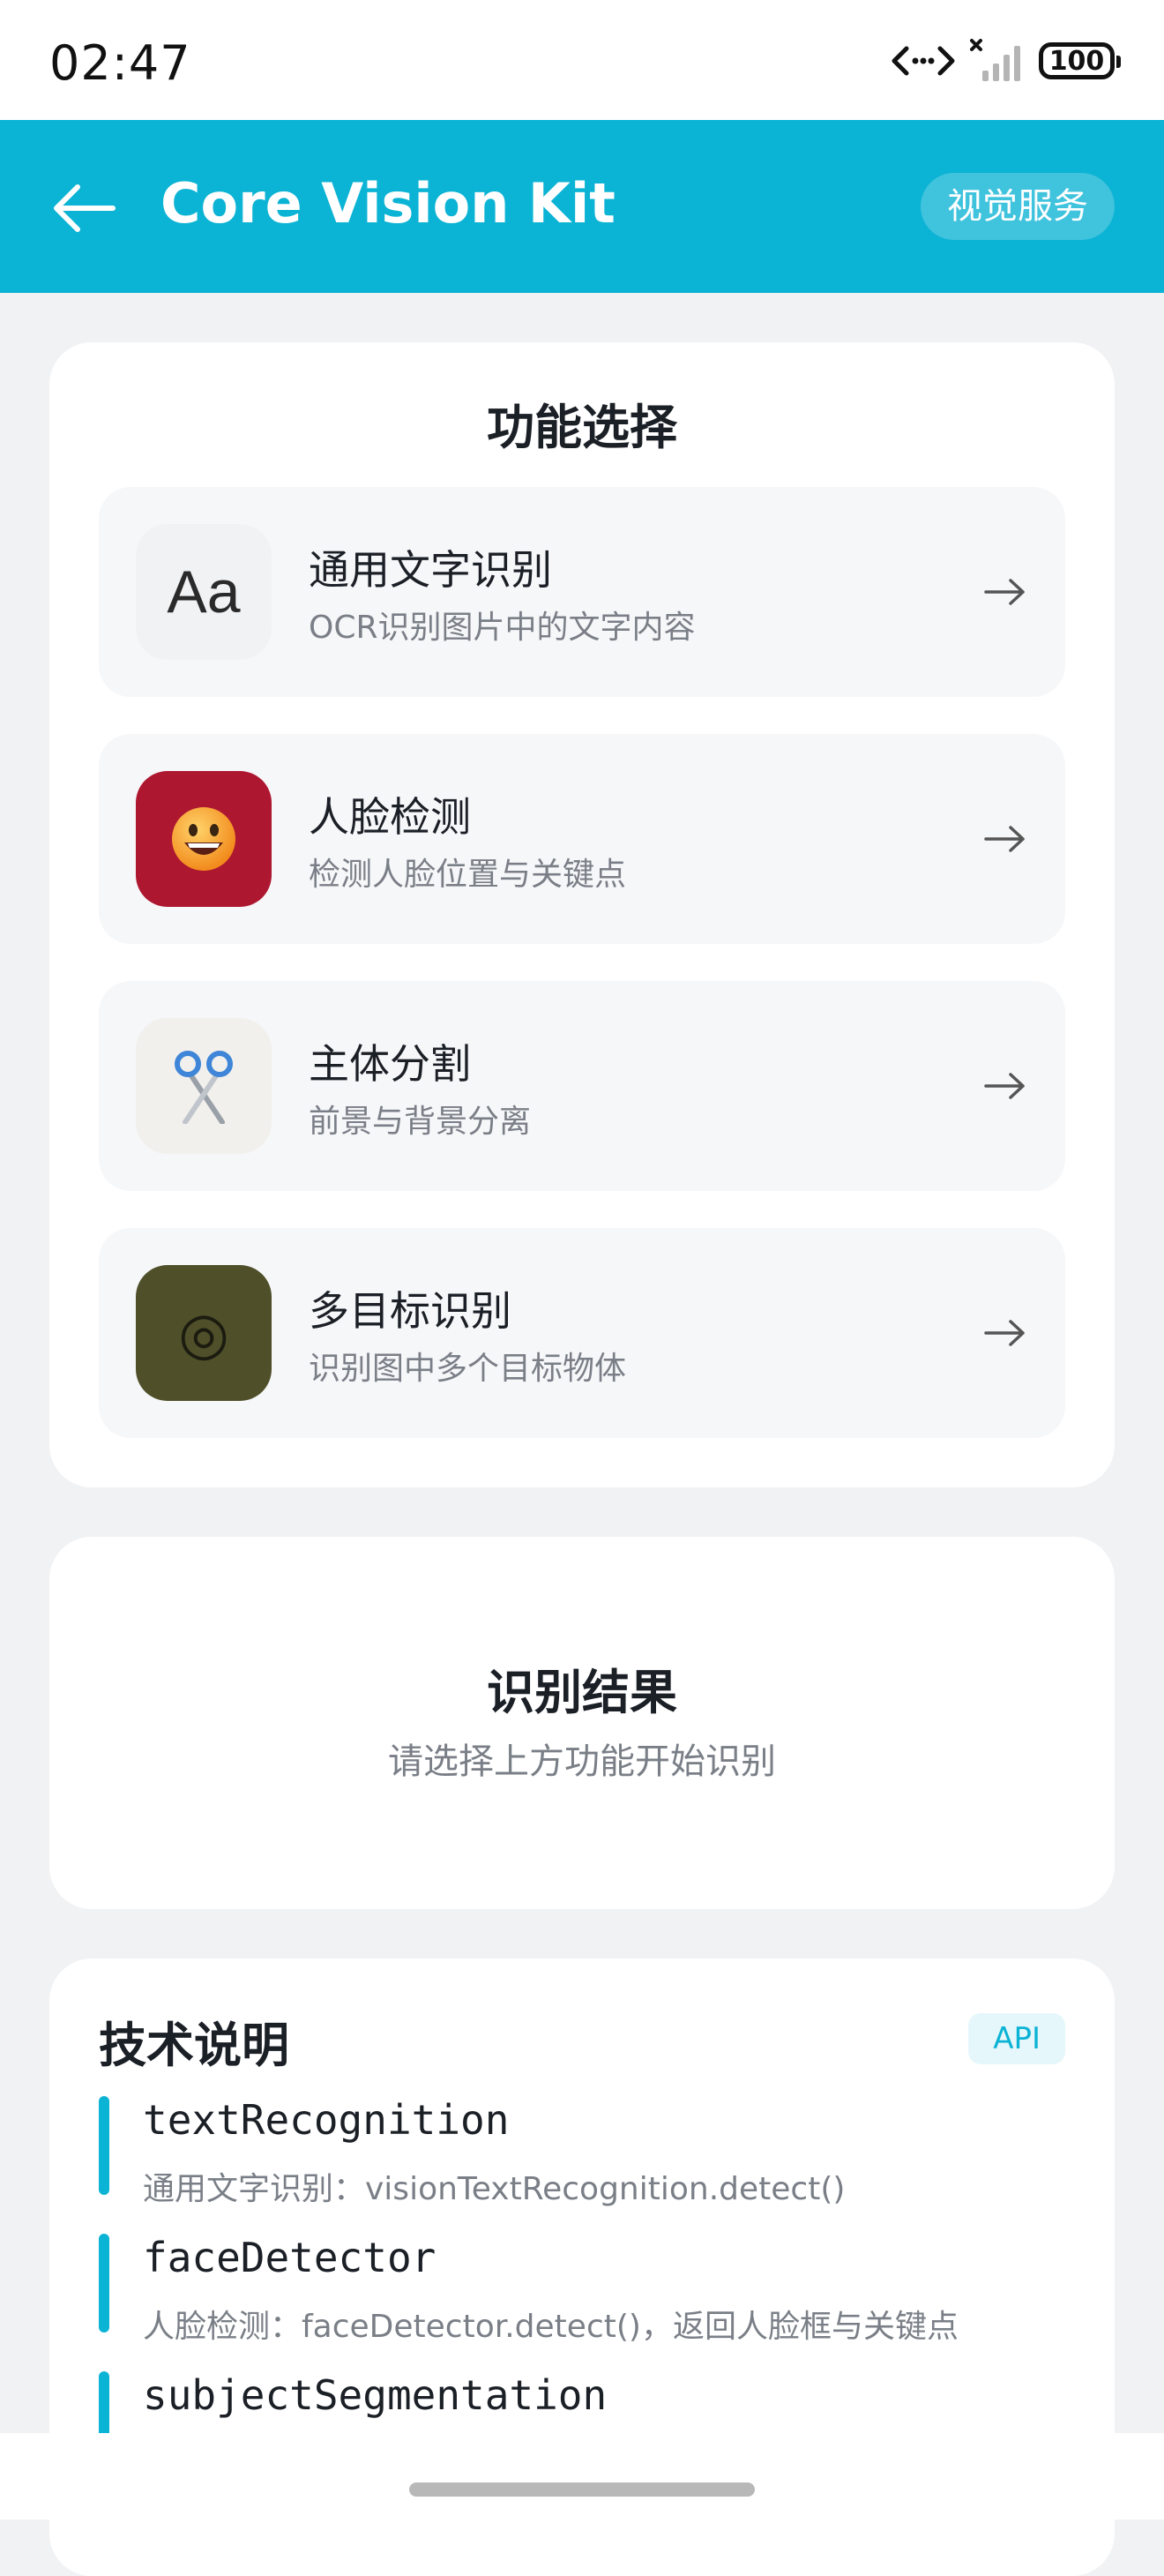 This screenshot has height=2576, width=1164. Describe the element at coordinates (420, 1122) in the screenshot. I see `function-item-desc: 前景与背景分离` at that location.